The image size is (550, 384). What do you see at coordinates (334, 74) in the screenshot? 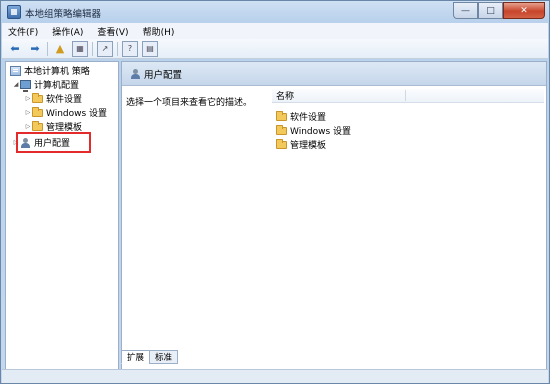
I see `details-header: 用户配置` at bounding box center [334, 74].